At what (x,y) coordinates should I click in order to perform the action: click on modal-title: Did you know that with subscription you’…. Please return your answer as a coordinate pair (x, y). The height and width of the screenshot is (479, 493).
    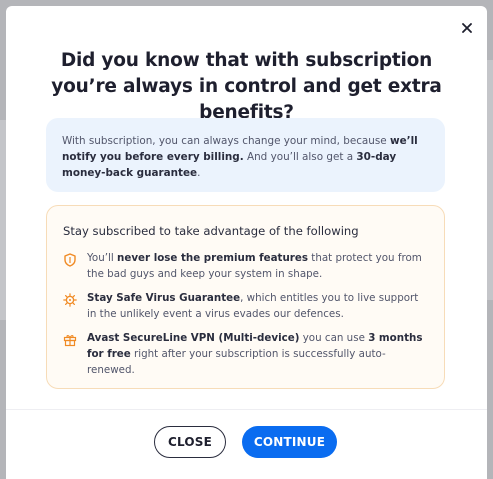
    Looking at the image, I should click on (246, 86).